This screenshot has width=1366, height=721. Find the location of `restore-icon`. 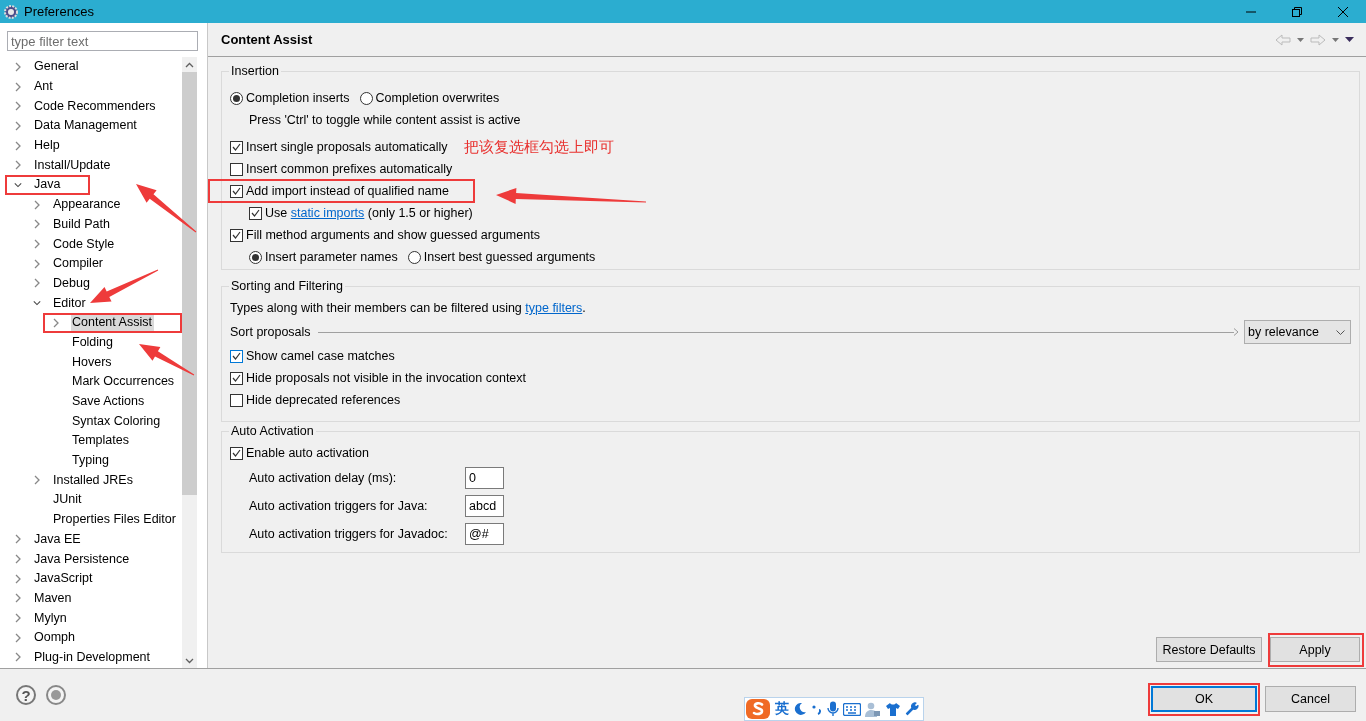

restore-icon is located at coordinates (1297, 11).